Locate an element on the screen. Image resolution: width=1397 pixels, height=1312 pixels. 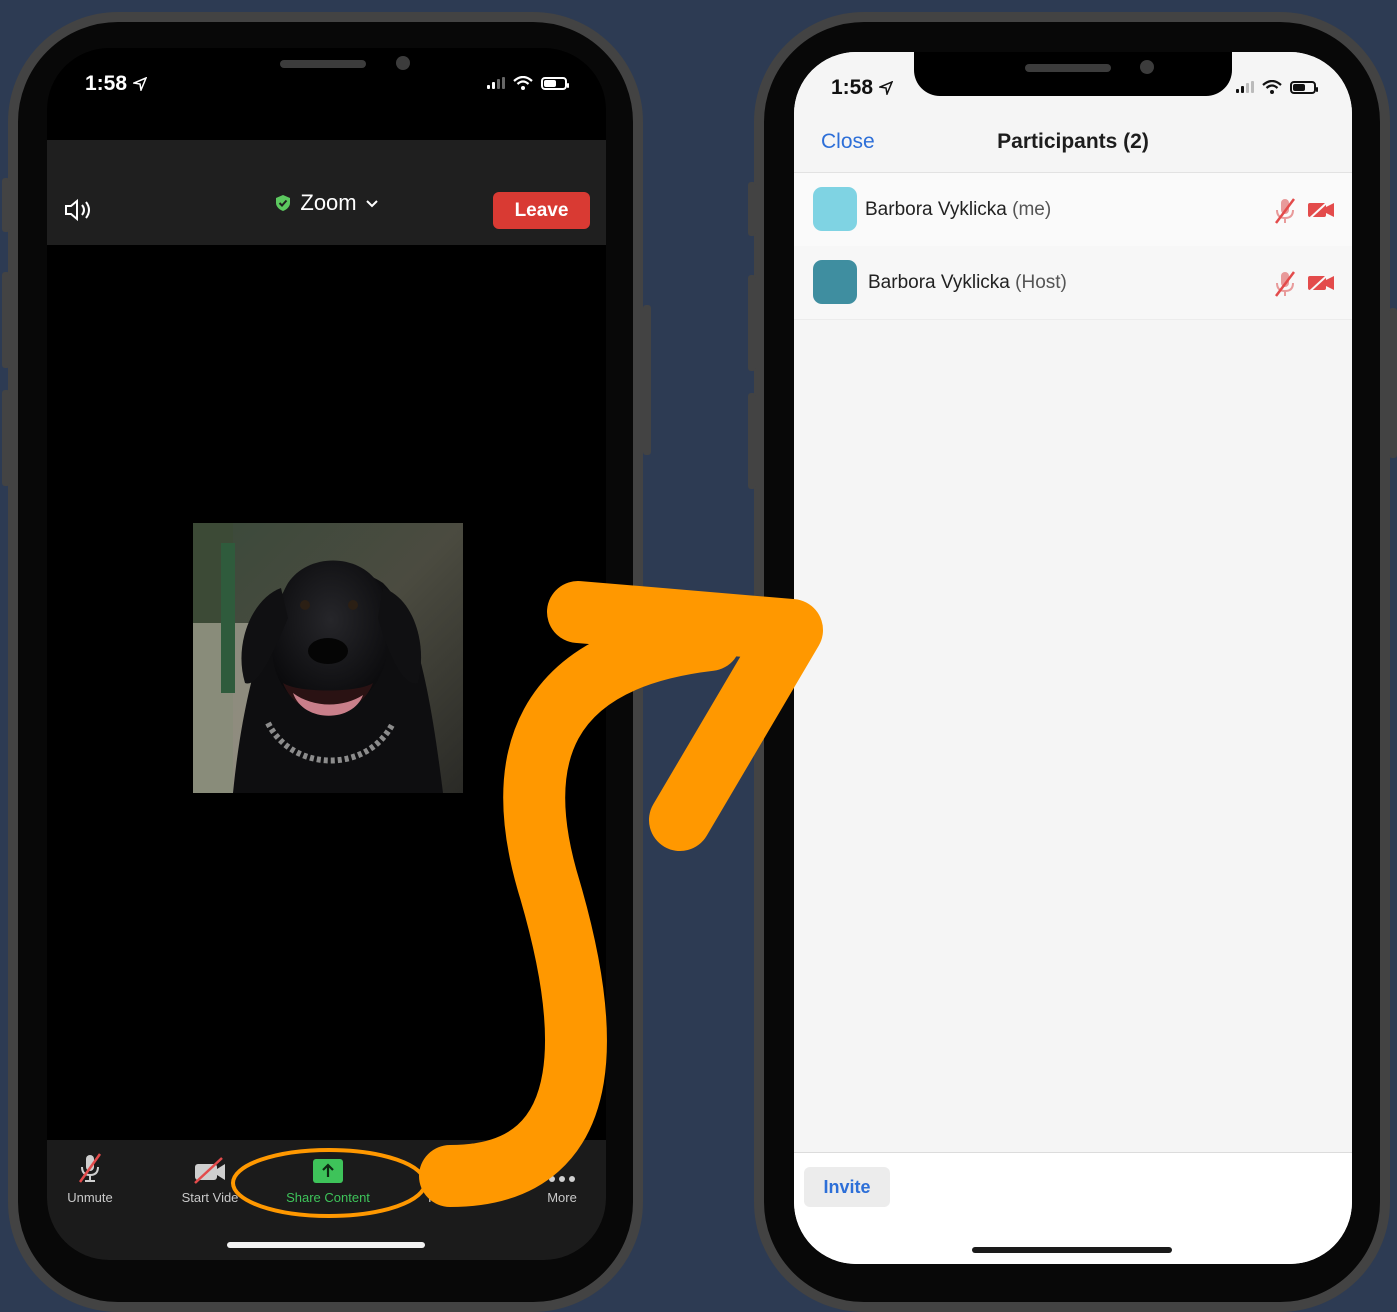
participant-video-tile is located at coordinates (328, 658).